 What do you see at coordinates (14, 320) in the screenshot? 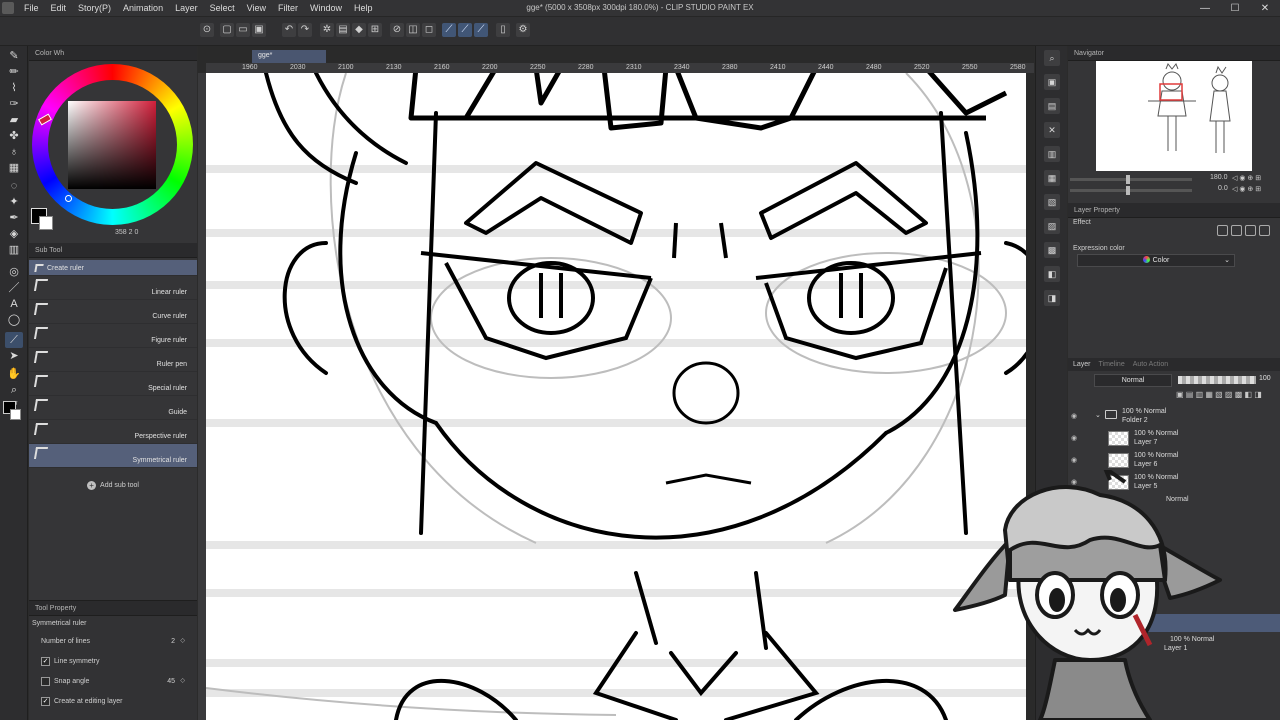
I see `balloon-icon: ◯` at bounding box center [14, 320].